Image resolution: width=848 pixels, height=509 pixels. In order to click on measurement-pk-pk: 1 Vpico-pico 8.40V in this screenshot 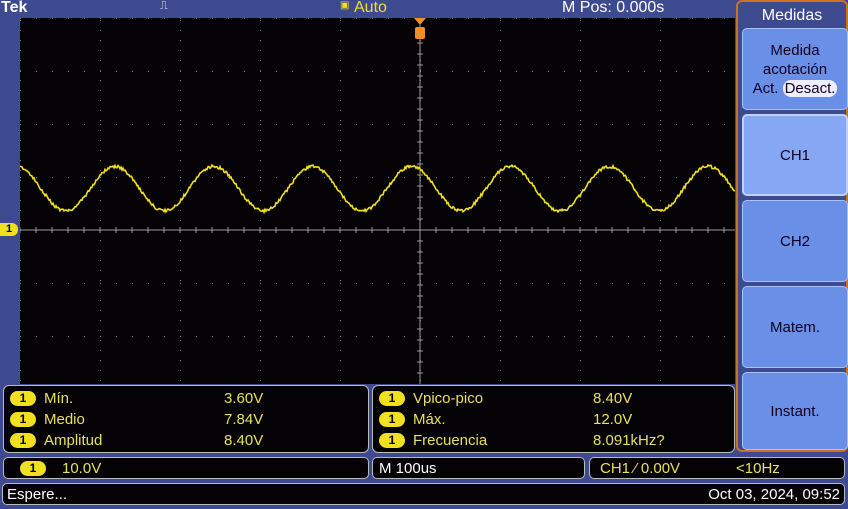, I will do `click(553, 398)`.